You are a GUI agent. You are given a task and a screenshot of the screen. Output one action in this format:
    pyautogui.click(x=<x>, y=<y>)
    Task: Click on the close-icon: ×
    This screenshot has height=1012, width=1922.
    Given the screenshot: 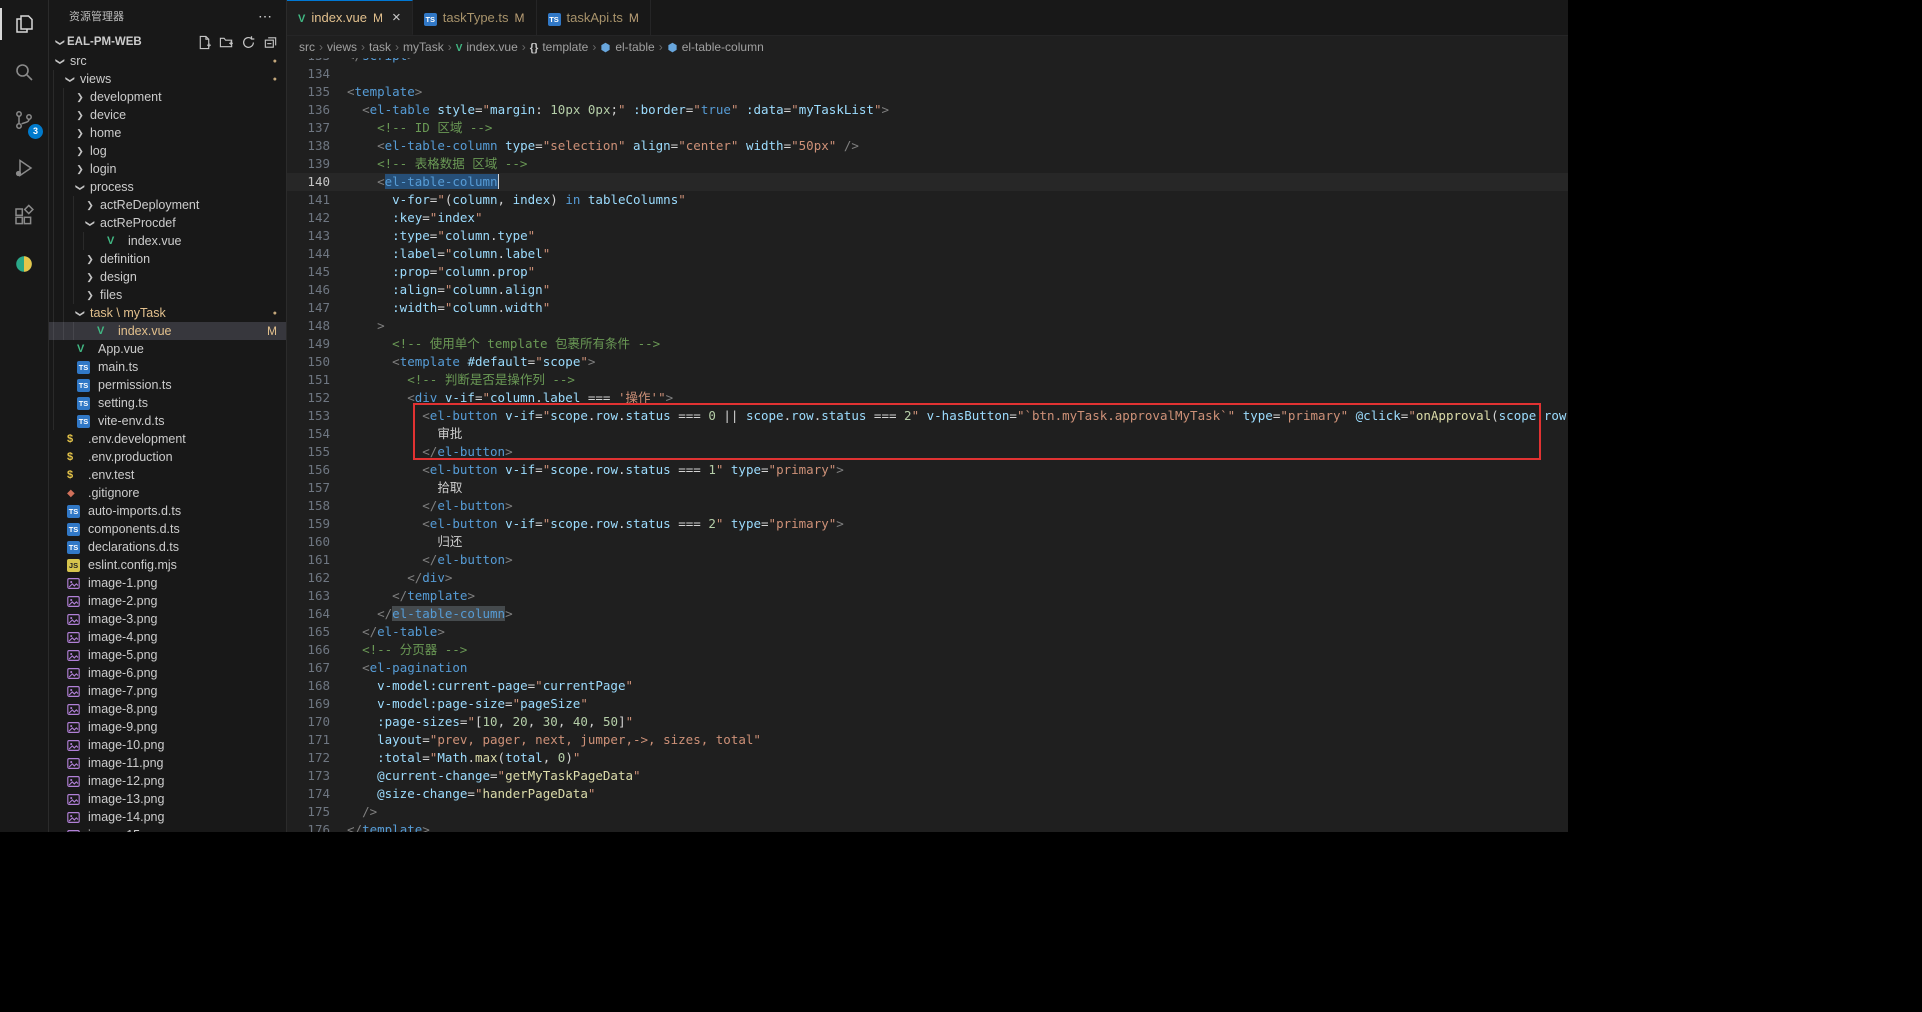 What is the action you would take?
    pyautogui.click(x=396, y=17)
    